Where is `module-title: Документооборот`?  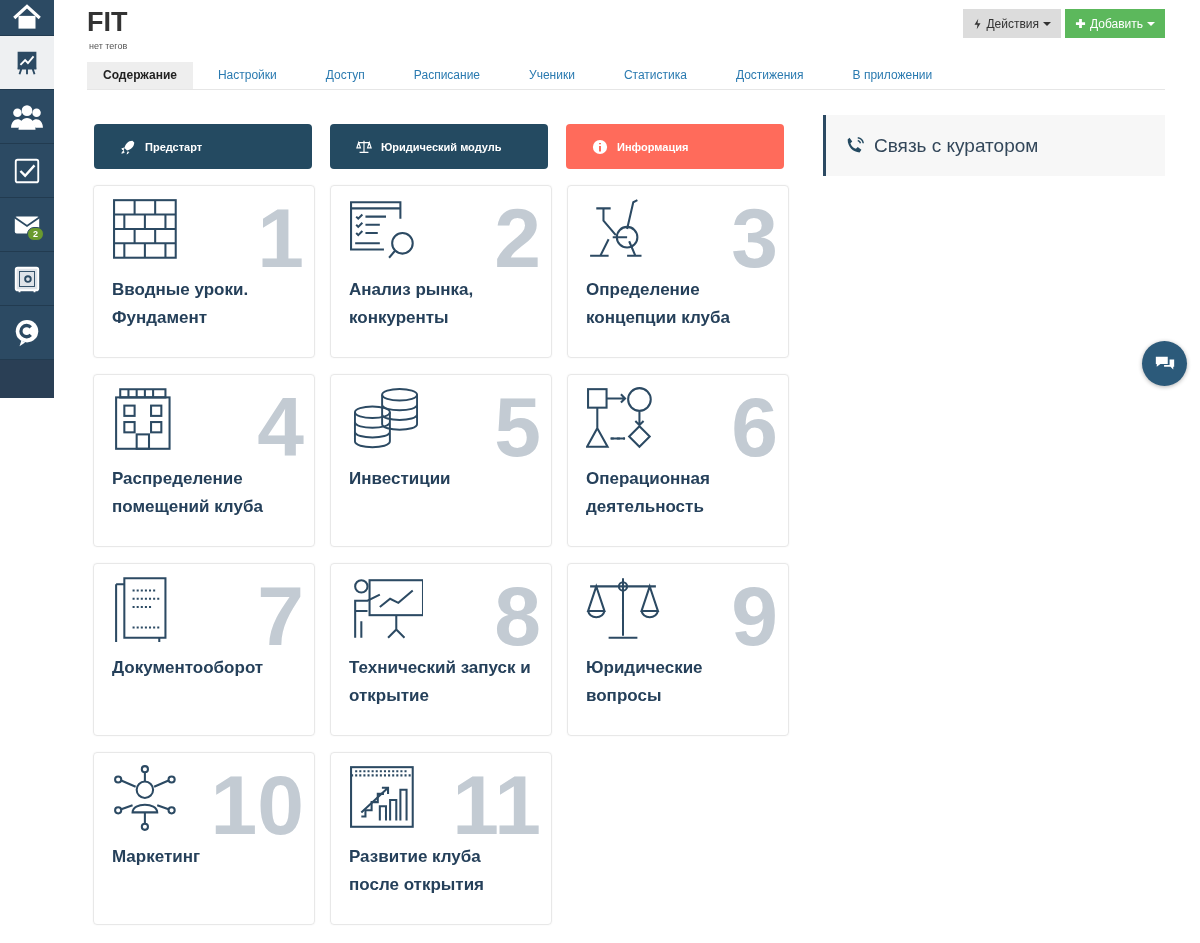 module-title: Документооборот is located at coordinates (188, 668).